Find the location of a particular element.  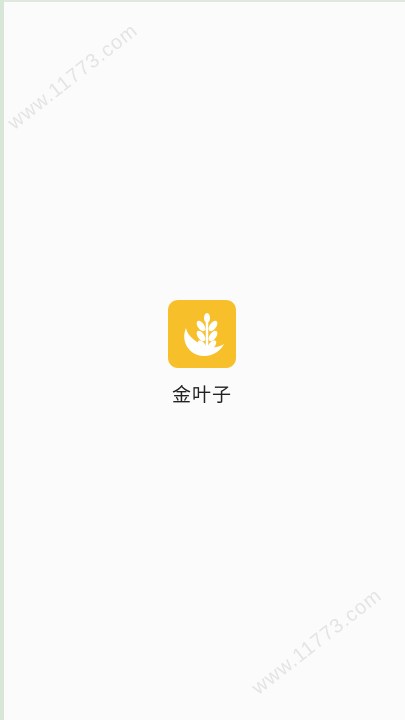

watermark-top: www.11773.com is located at coordinates (73, 77).